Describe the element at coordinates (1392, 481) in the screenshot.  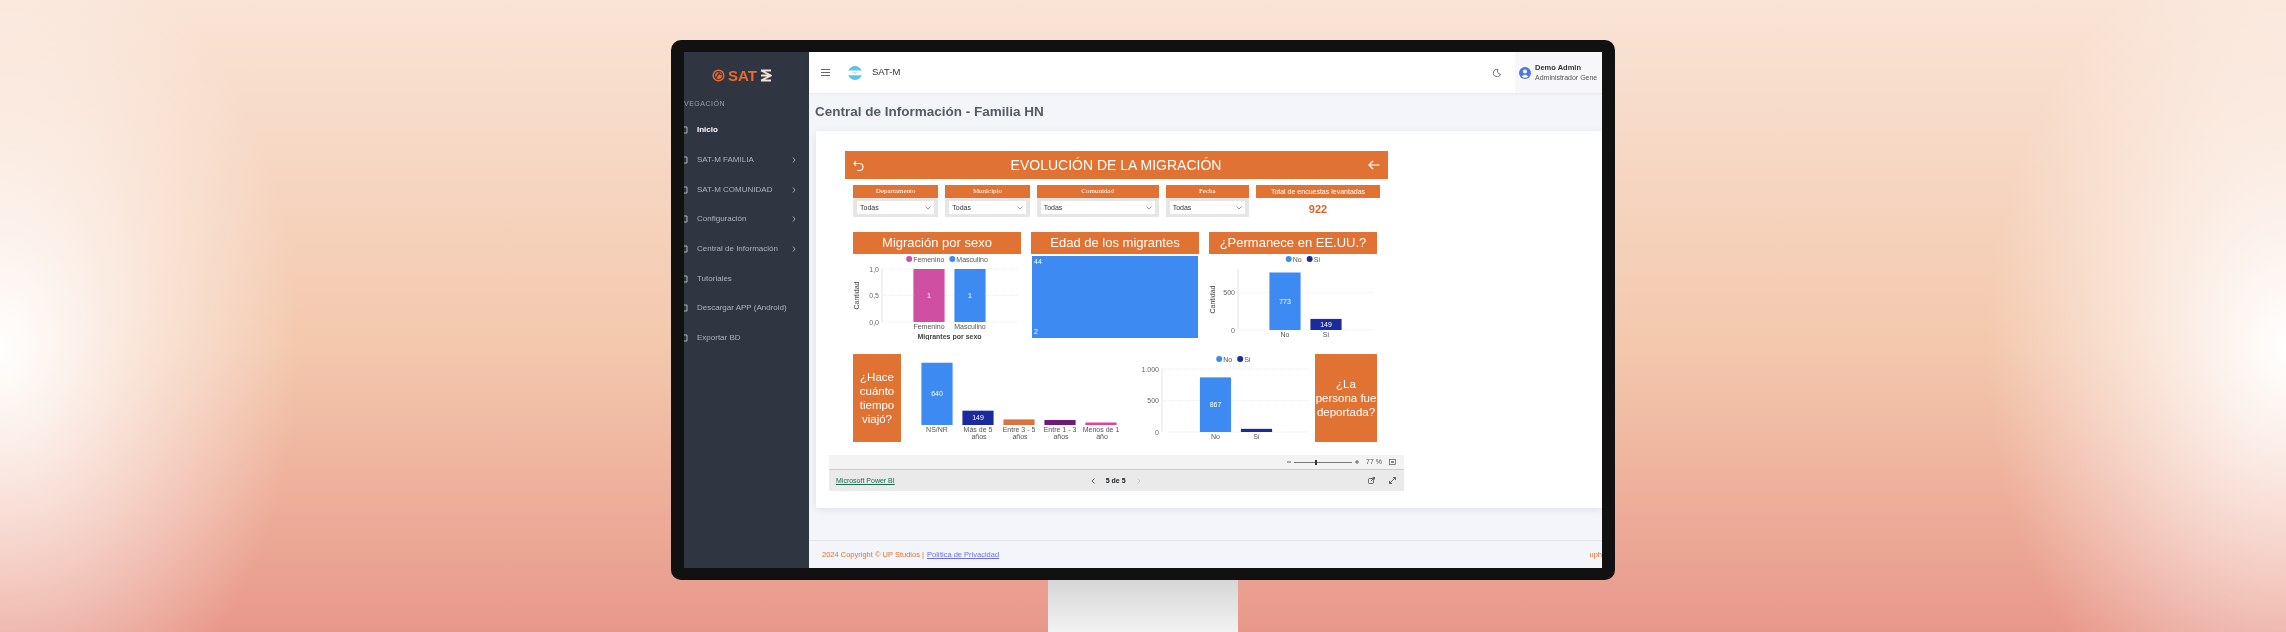
I see `expand-icon` at that location.